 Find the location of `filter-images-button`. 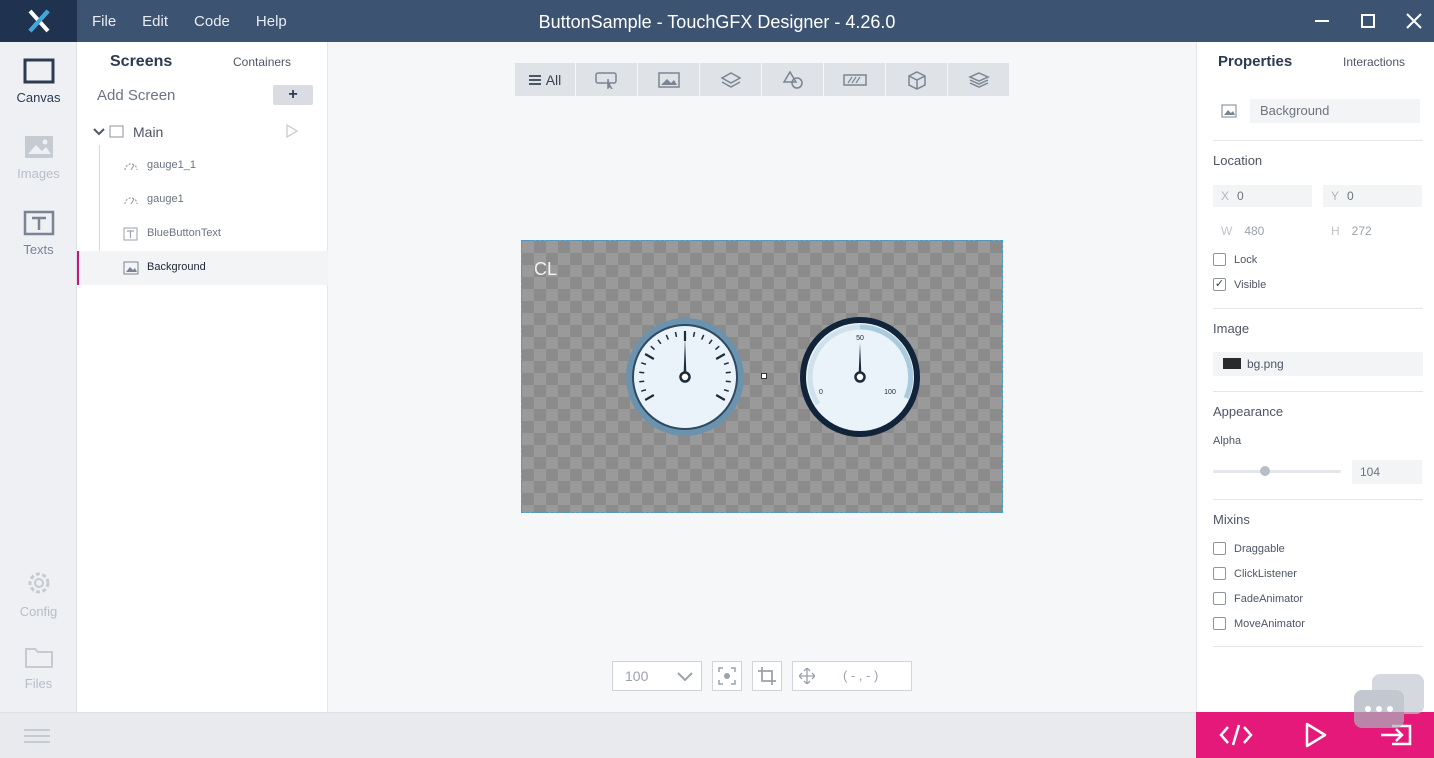

filter-images-button is located at coordinates (668, 79).